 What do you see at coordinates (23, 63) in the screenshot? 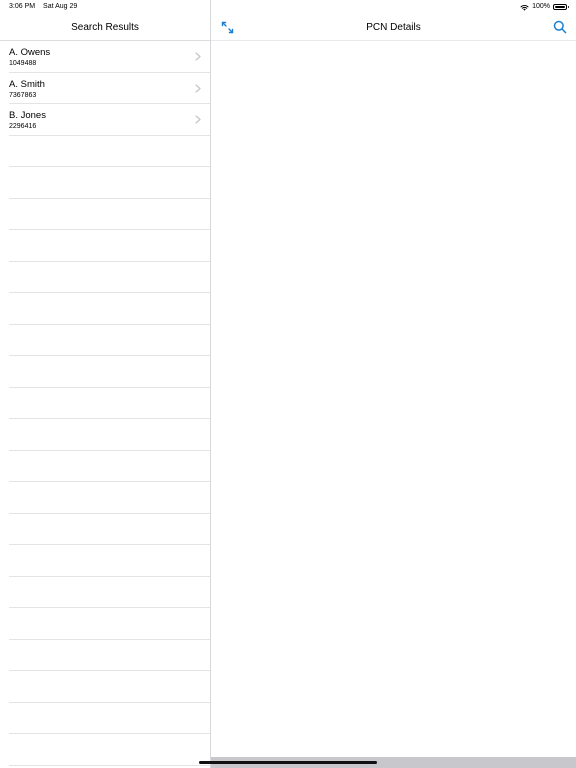
I see `list-item-id: 1049488` at bounding box center [23, 63].